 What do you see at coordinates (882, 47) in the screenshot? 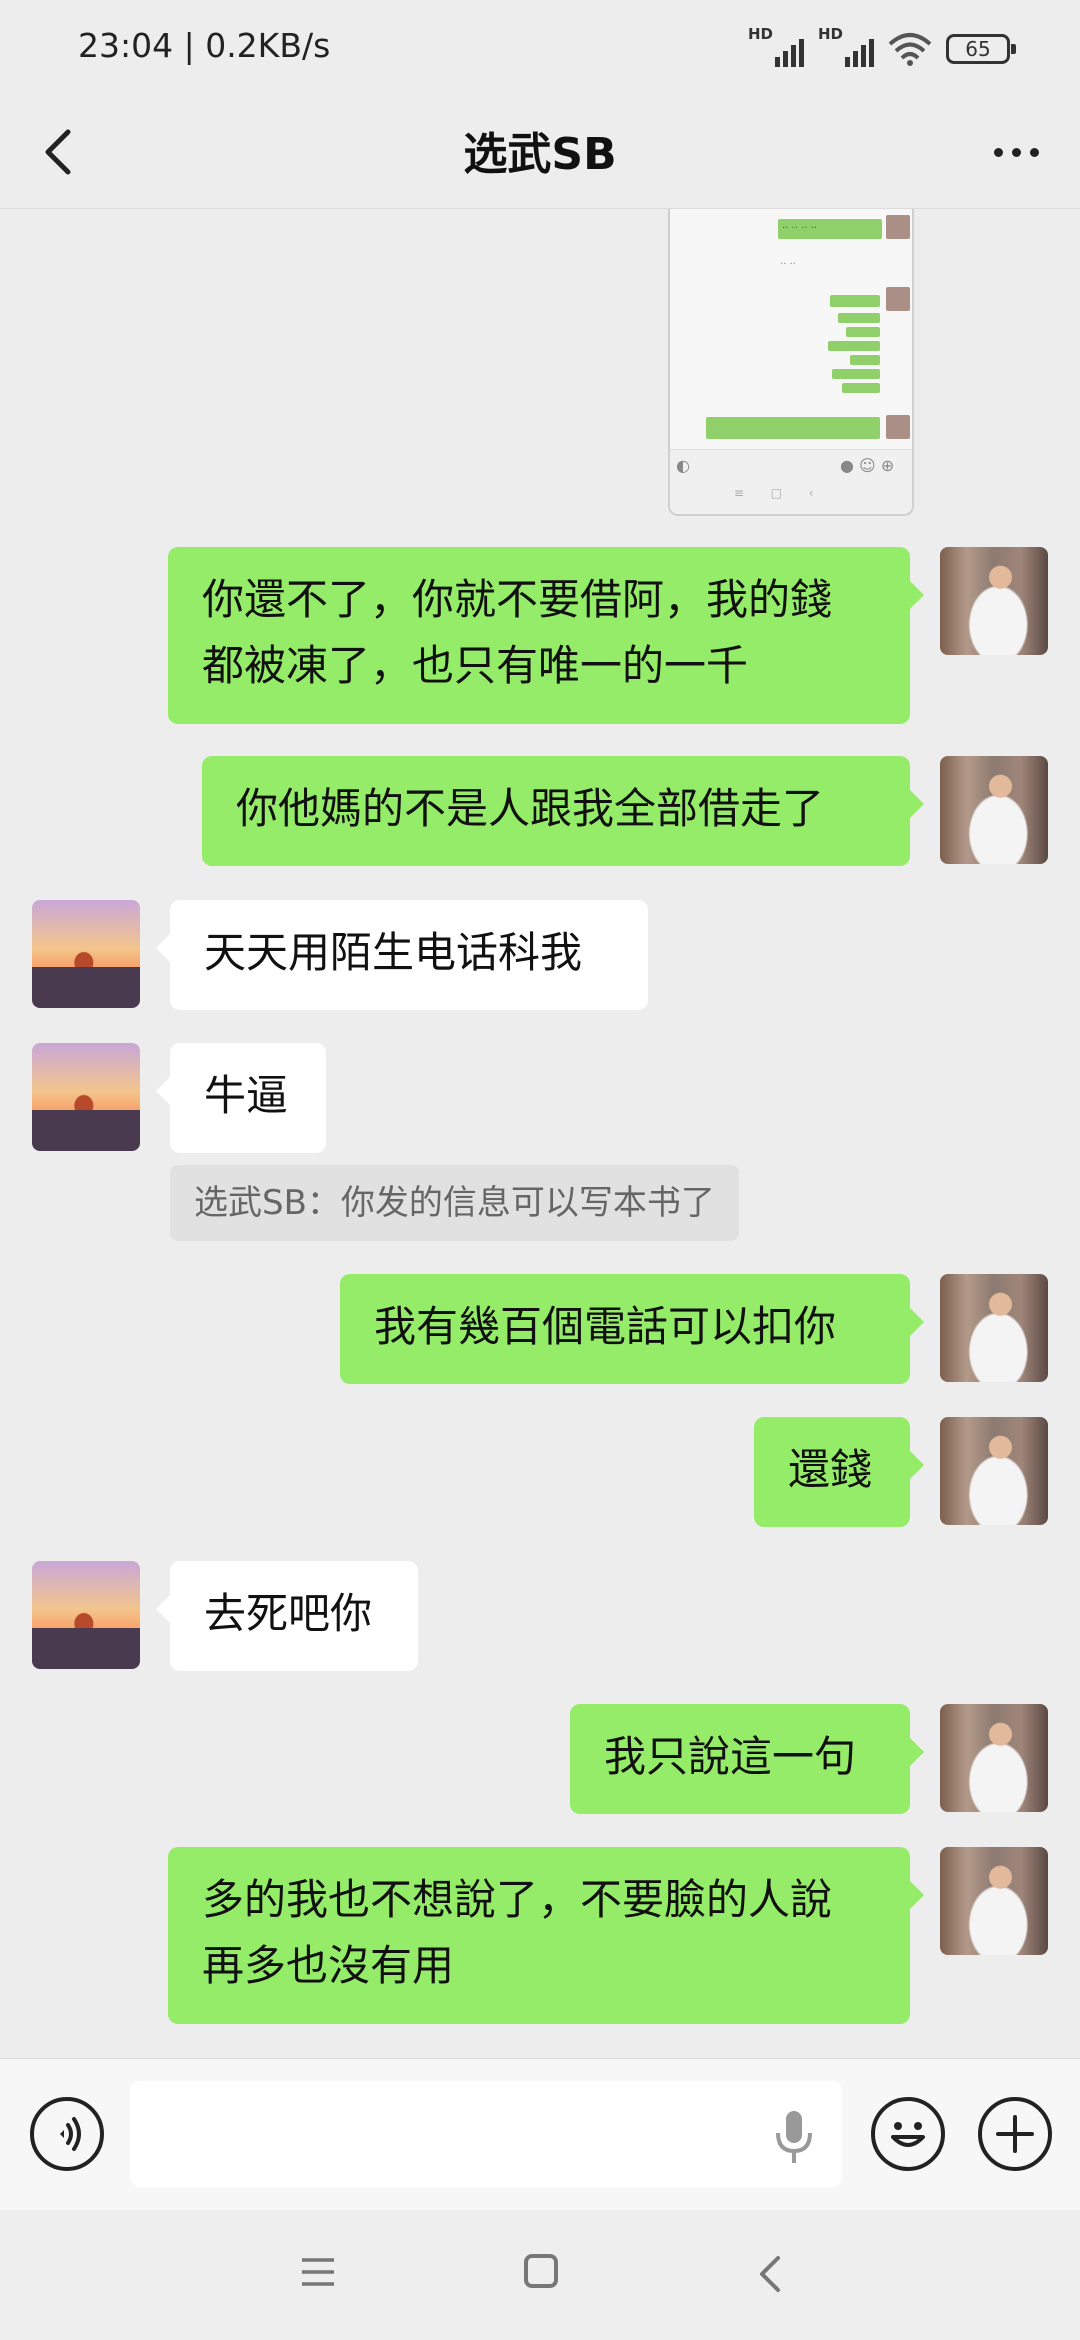
I see `status-icons: HD HD 65` at bounding box center [882, 47].